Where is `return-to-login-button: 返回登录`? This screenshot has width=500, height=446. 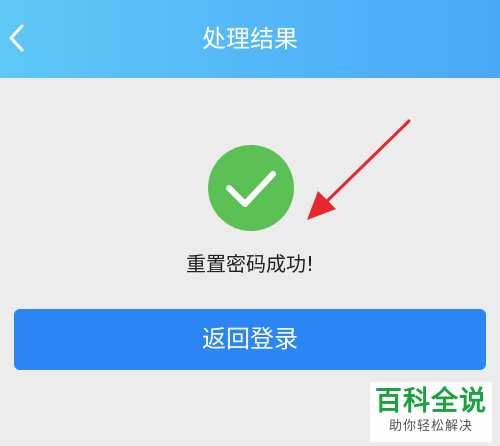 return-to-login-button: 返回登录 is located at coordinates (250, 339).